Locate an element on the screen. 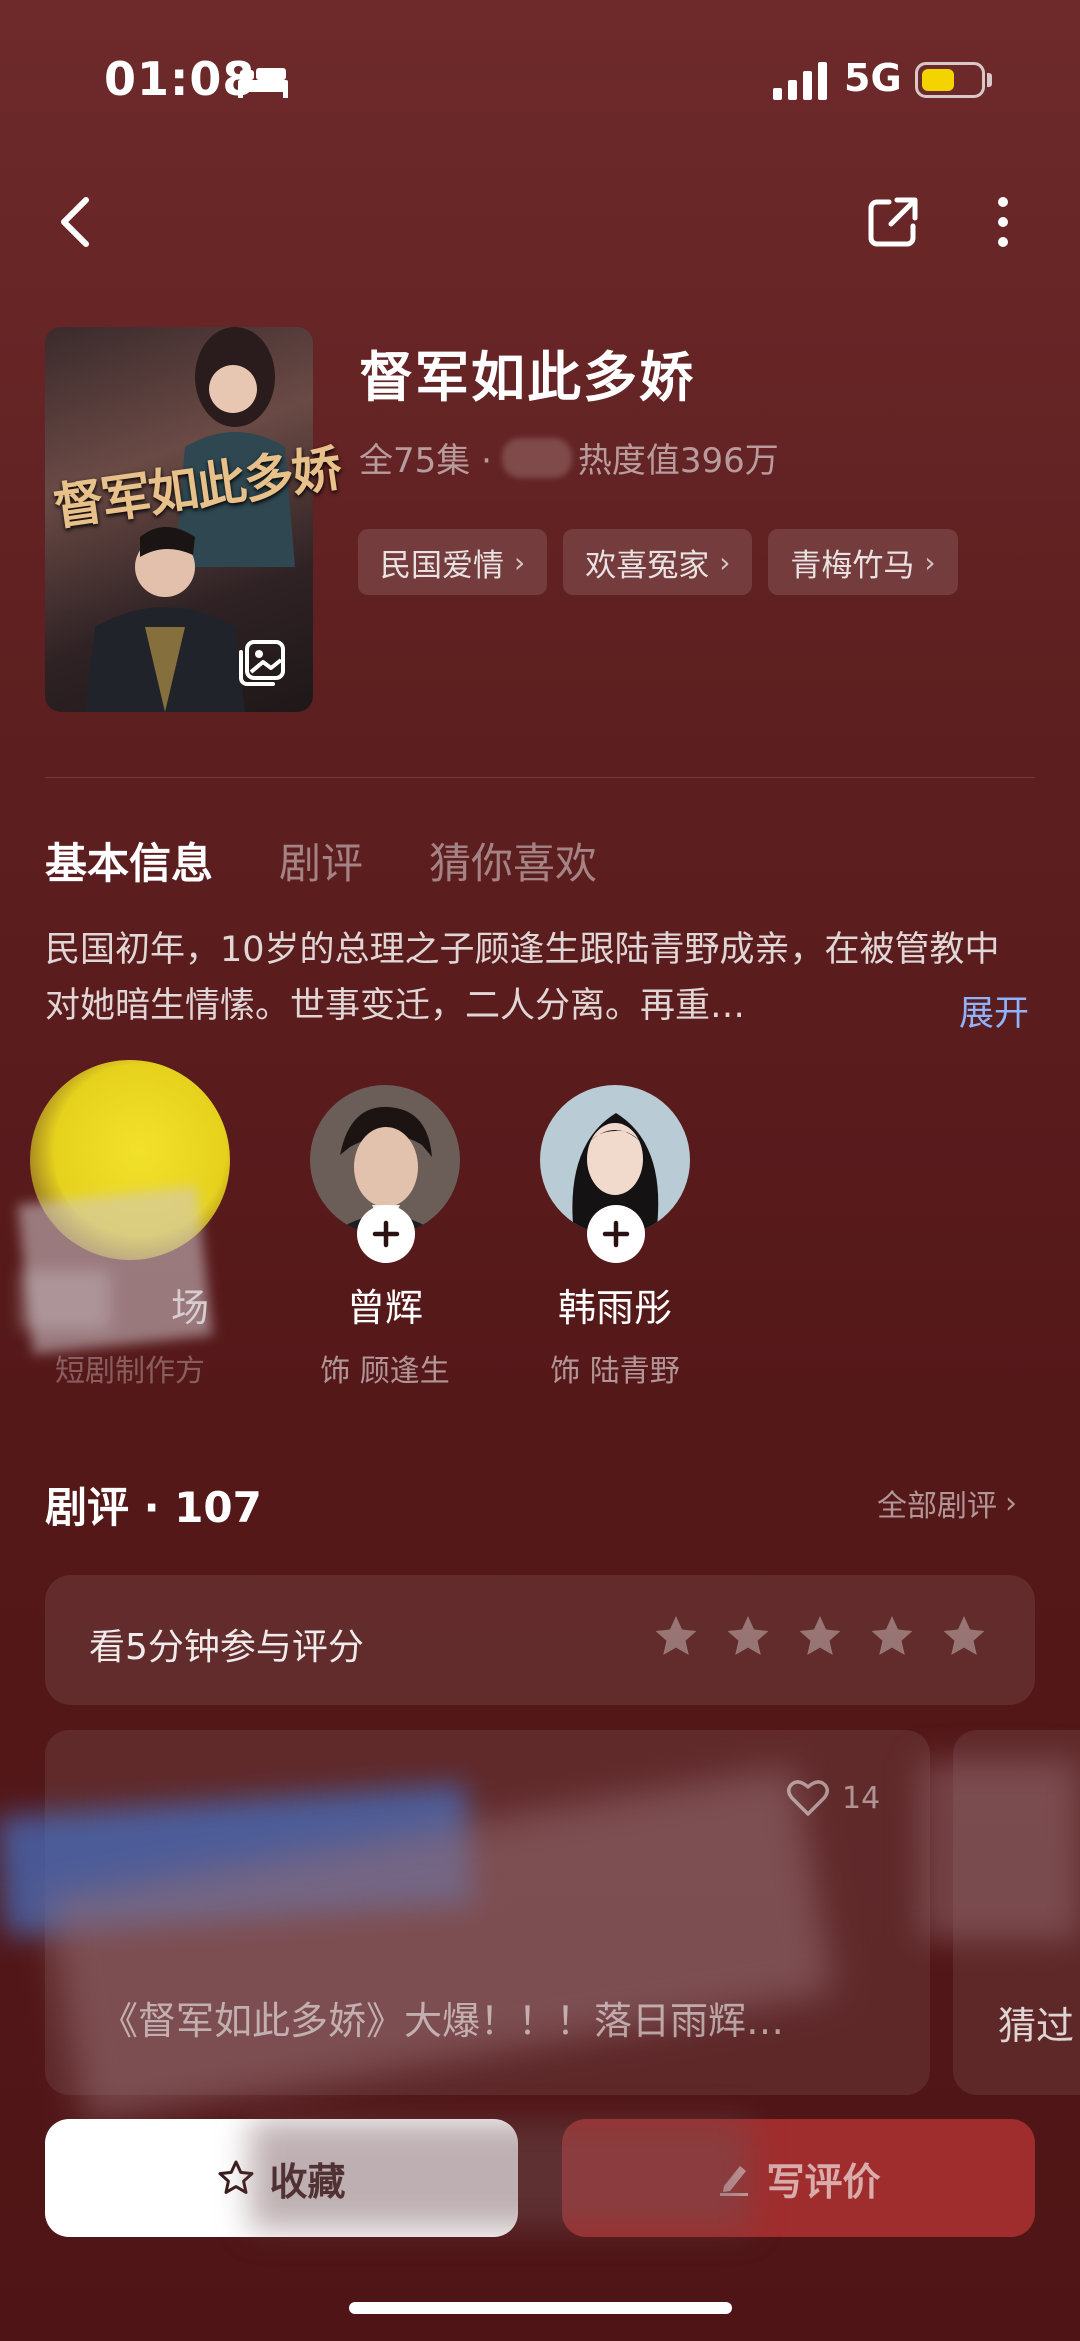 The width and height of the screenshot is (1080, 2341). show-meta: 全75集 · 热度值396万 is located at coordinates (569, 457).